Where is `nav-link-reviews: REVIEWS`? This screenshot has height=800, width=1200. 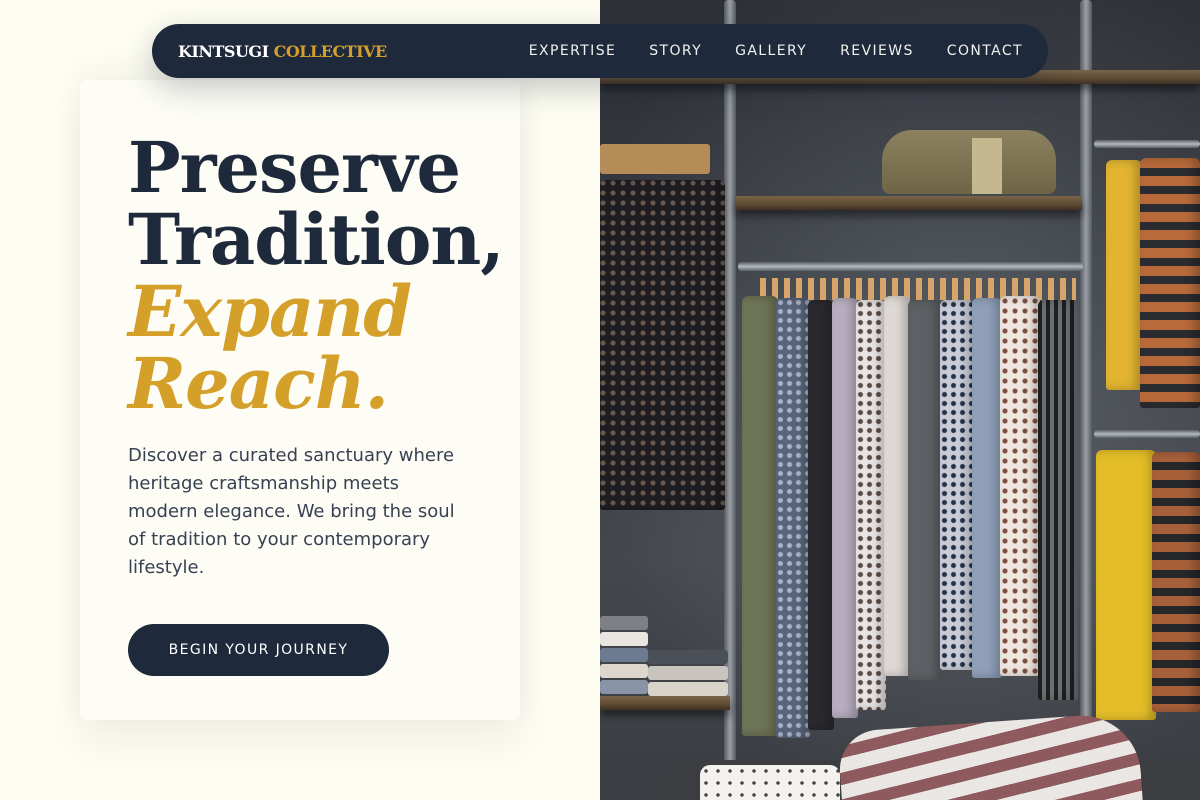 nav-link-reviews: REVIEWS is located at coordinates (877, 51).